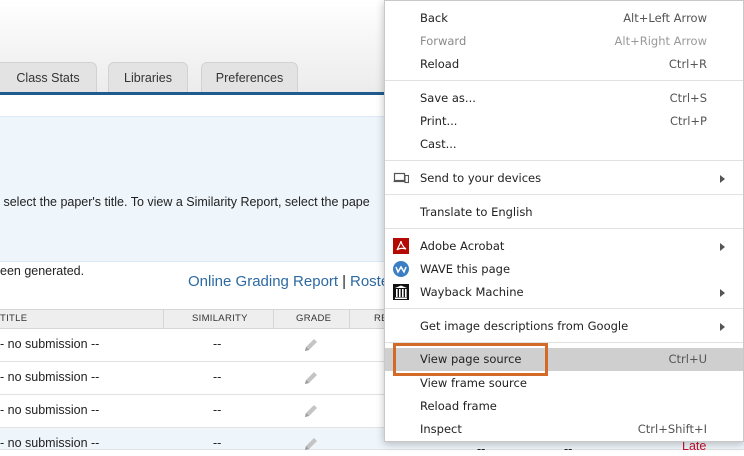 The image size is (744, 456). What do you see at coordinates (564, 246) in the screenshot?
I see `menu-item-adobe-acrobat: Adobe Acrobat` at bounding box center [564, 246].